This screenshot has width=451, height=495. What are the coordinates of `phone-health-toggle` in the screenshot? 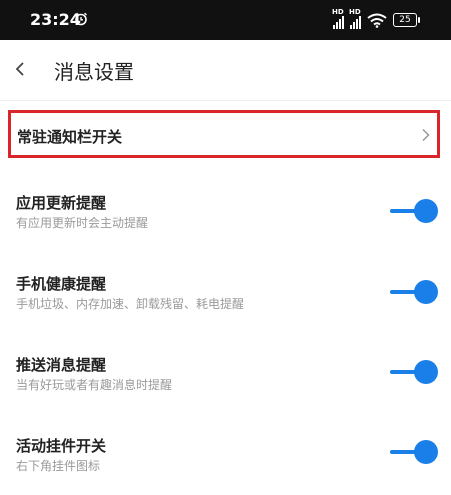 It's located at (414, 292).